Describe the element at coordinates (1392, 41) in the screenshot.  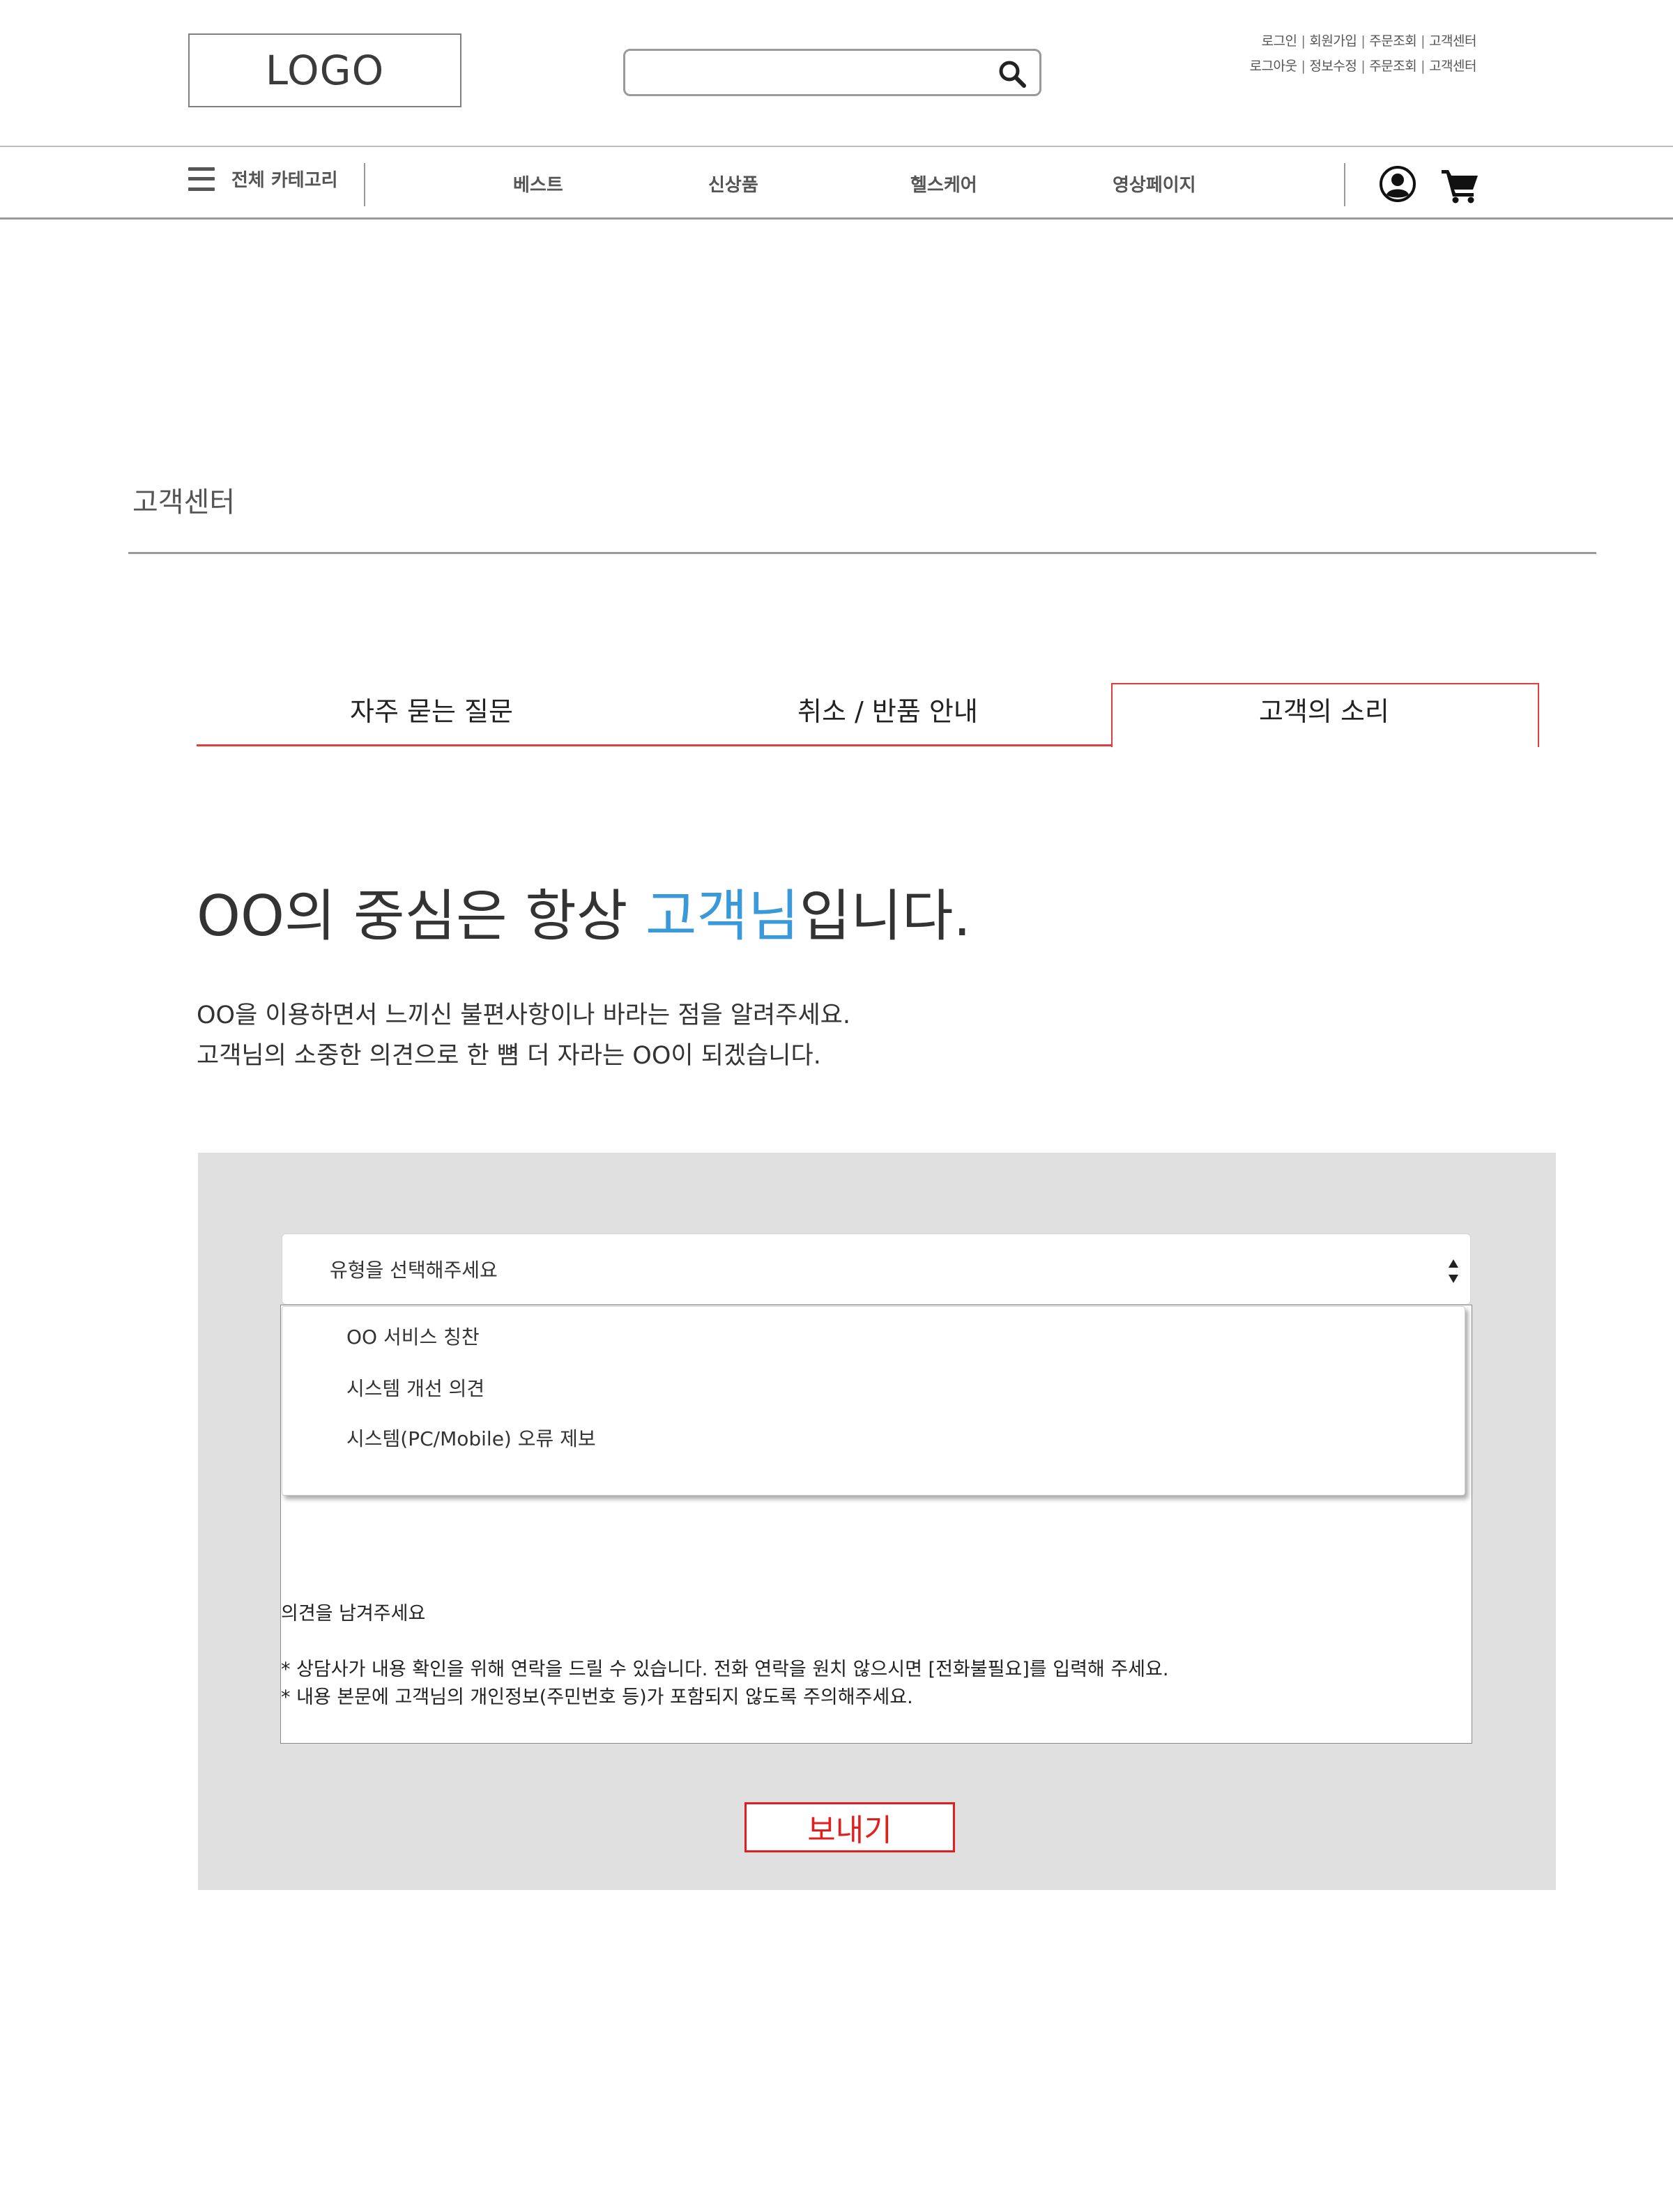
I see `order-lookup-link: 주문조회` at that location.